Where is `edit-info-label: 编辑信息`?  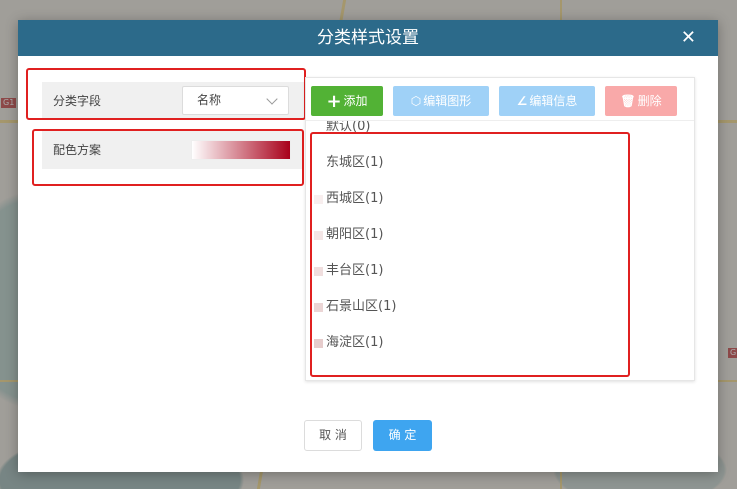 edit-info-label: 编辑信息 is located at coordinates (553, 101).